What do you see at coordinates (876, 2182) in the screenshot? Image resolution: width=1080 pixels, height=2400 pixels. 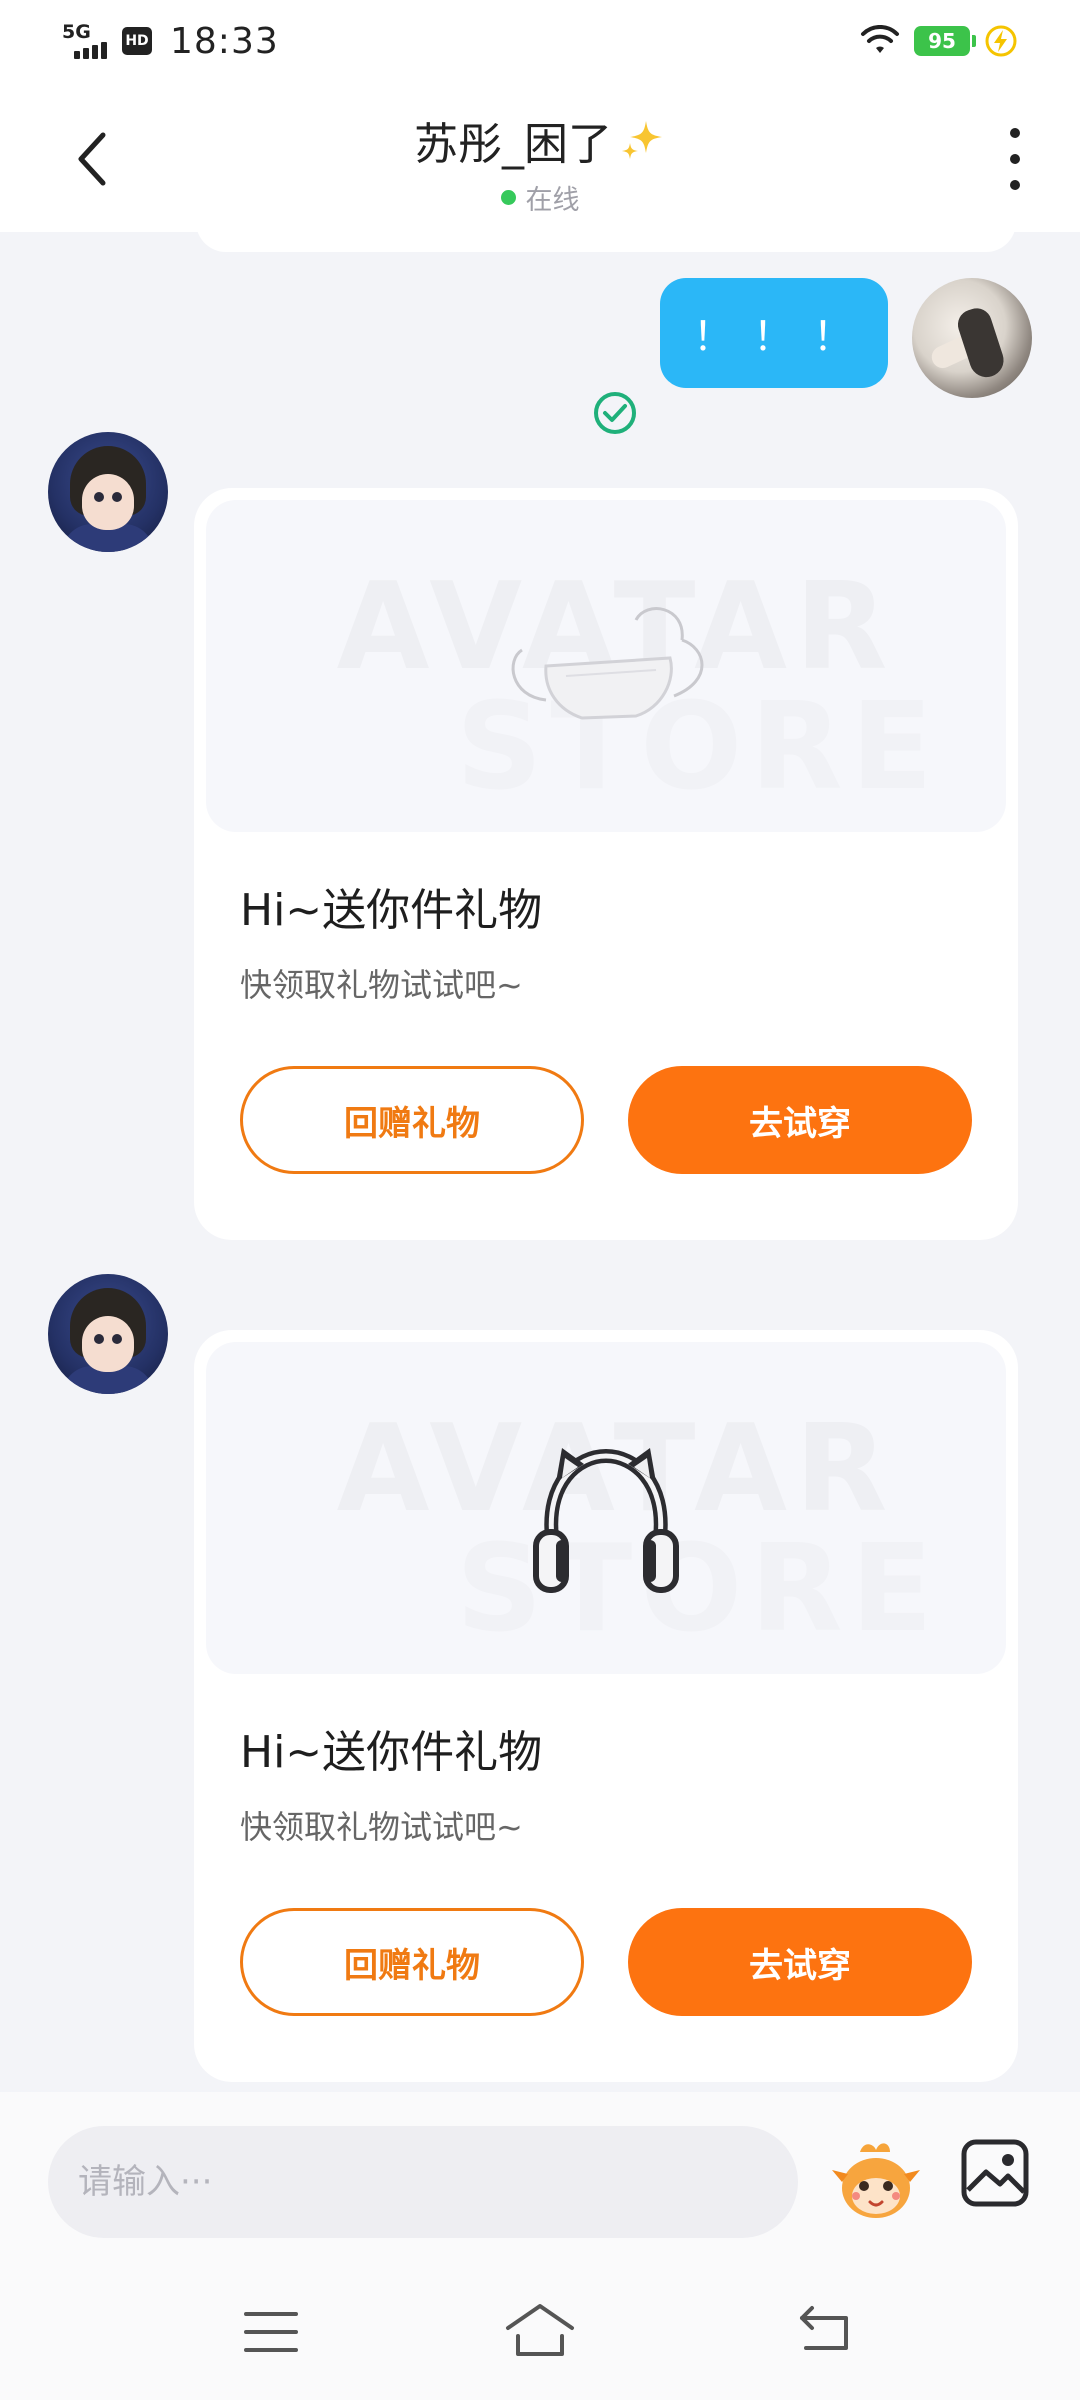 I see `mascot-emoji-icon` at bounding box center [876, 2182].